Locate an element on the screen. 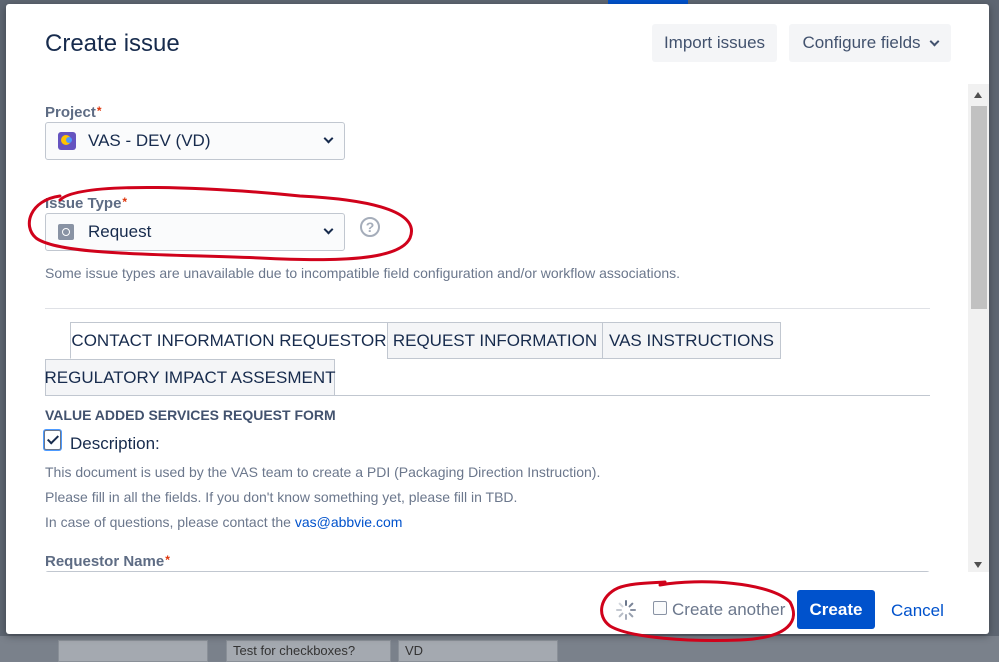 Image resolution: width=999 pixels, height=662 pixels. description-label: Description: is located at coordinates (115, 443).